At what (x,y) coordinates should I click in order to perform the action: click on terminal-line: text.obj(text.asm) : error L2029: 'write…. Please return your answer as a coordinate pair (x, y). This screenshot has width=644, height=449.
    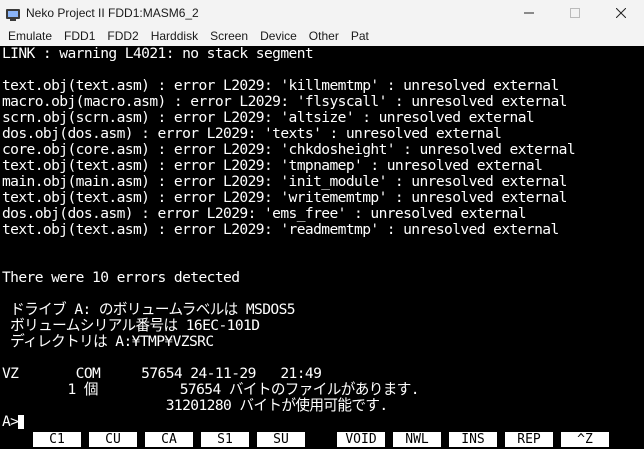
    Looking at the image, I should click on (284, 197).